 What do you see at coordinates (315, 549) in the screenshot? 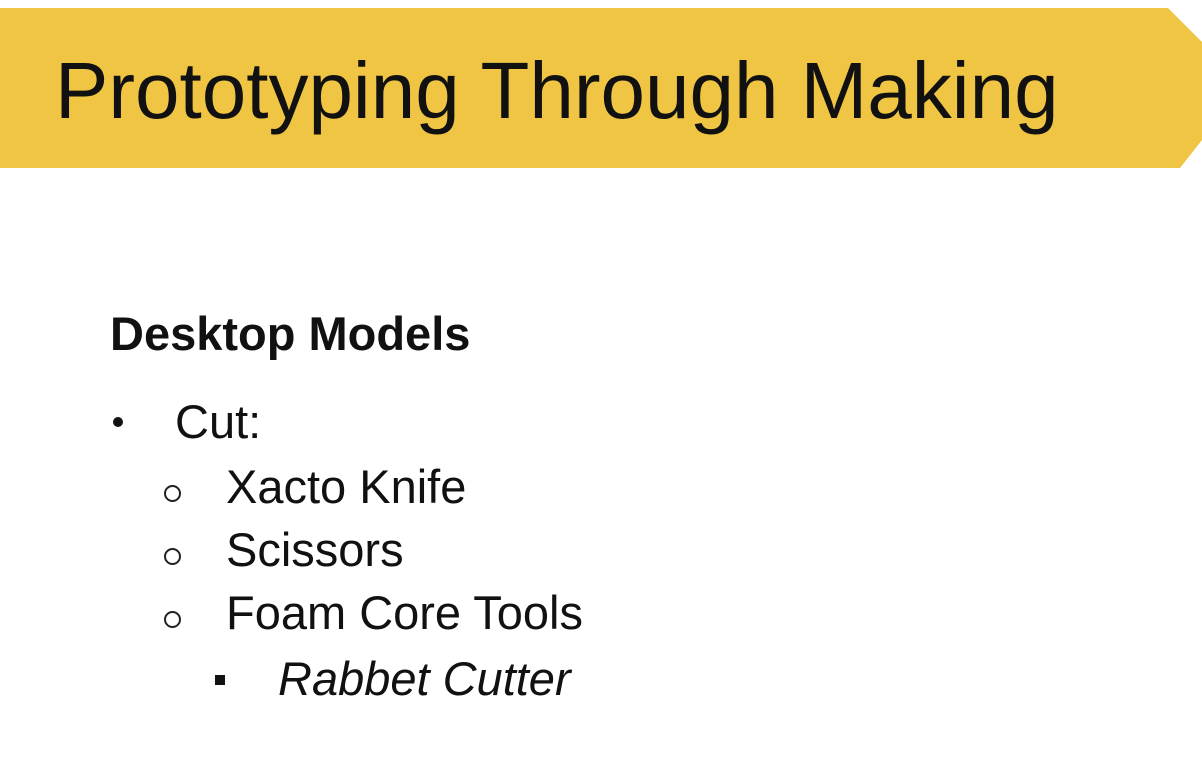
I see `bullet-label: Scissors` at bounding box center [315, 549].